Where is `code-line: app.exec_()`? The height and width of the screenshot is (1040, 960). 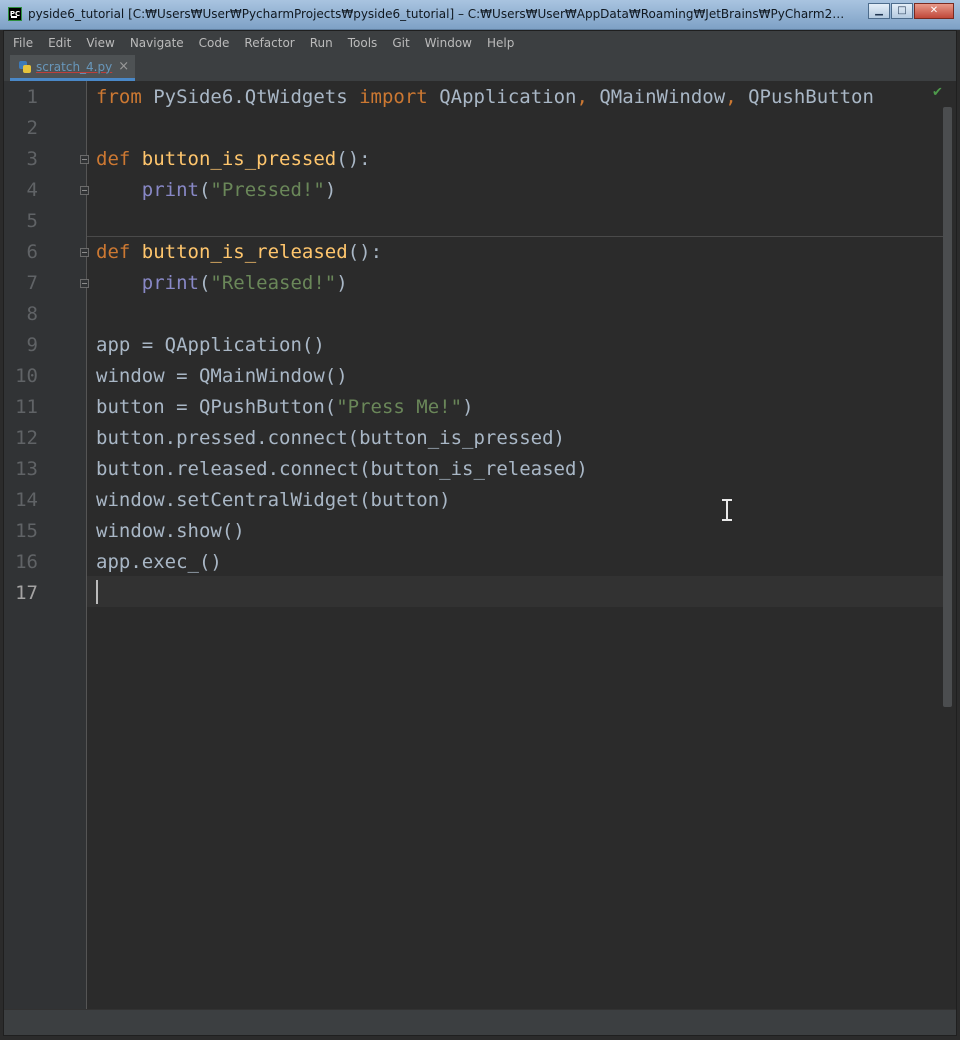 code-line: app.exec_() is located at coordinates (159, 562).